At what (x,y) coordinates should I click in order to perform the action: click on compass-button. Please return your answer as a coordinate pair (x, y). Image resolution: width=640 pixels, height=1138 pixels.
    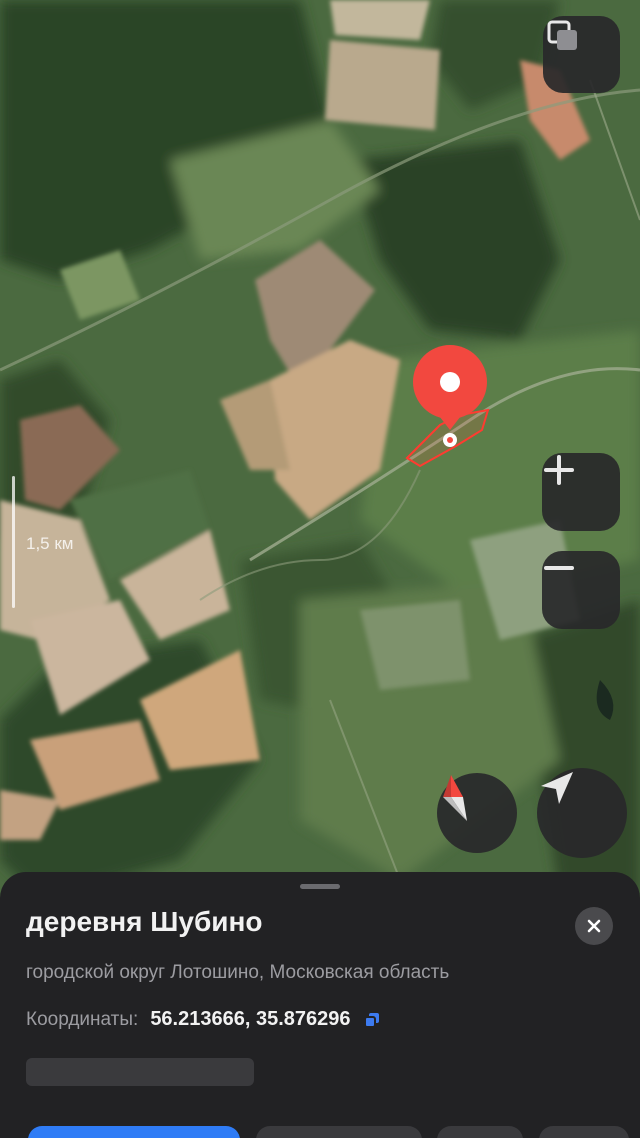
    Looking at the image, I should click on (477, 813).